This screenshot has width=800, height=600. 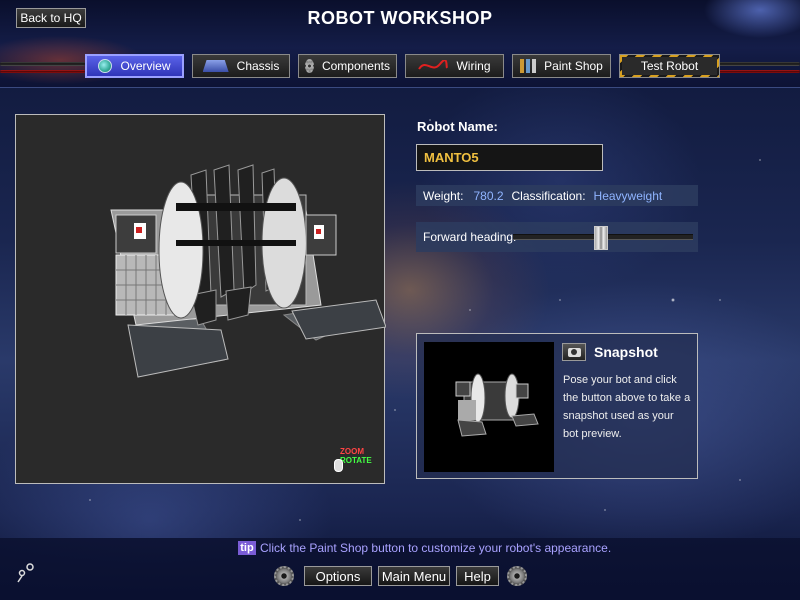 I want to click on robot-name-label: Robot Name:, so click(x=457, y=126).